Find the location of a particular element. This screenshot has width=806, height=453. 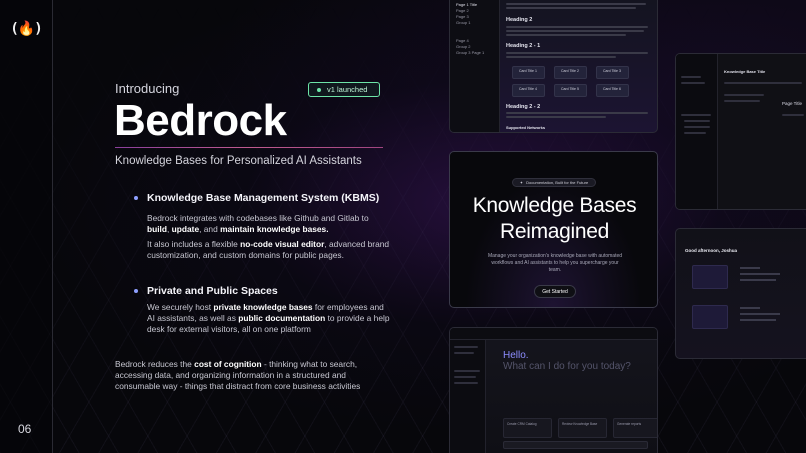

doc-heading: Heading 2 - 1 is located at coordinates (523, 46).